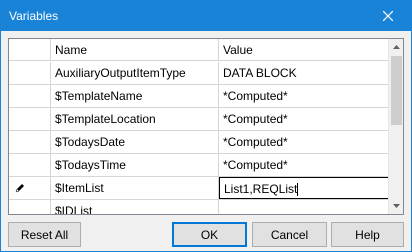 Image resolution: width=412 pixels, height=252 pixels. Describe the element at coordinates (30, 50) in the screenshot. I see `row-header-corner` at that location.